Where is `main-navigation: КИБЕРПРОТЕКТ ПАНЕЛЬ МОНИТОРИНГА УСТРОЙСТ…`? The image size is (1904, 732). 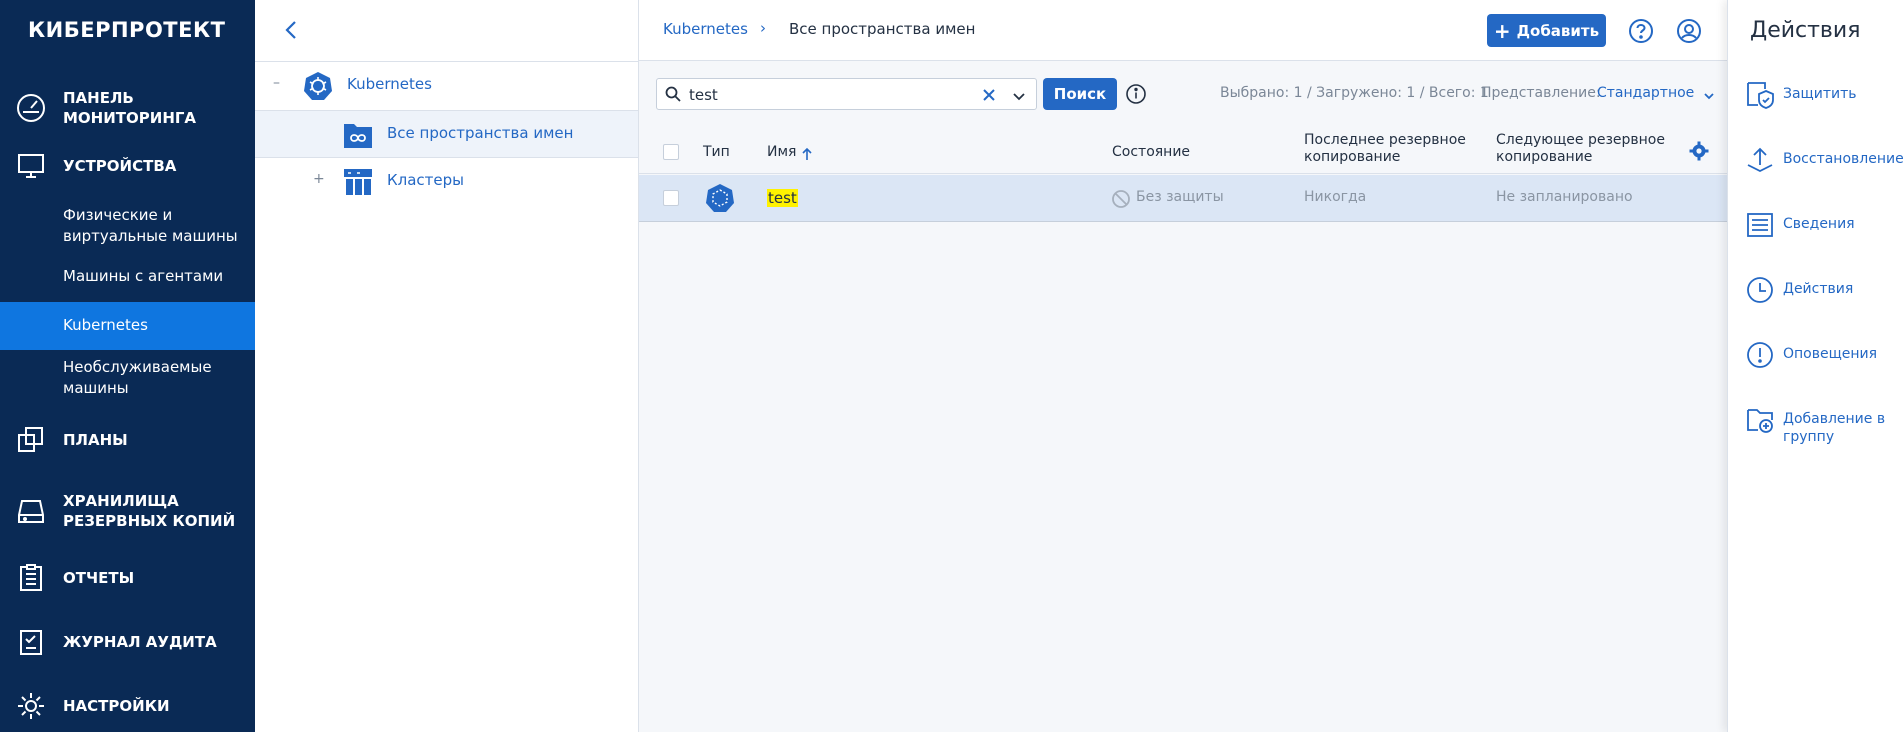 main-navigation: КИБЕРПРОТЕКТ ПАНЕЛЬ МОНИТОРИНГА УСТРОЙСТ… is located at coordinates (127, 366).